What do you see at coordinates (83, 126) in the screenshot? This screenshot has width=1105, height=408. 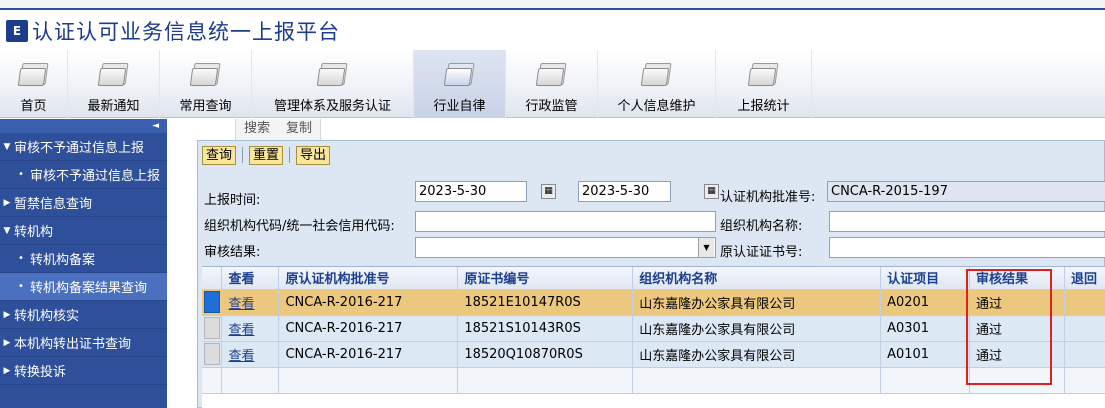 I see `collapse-arrow-icon: ◄` at bounding box center [83, 126].